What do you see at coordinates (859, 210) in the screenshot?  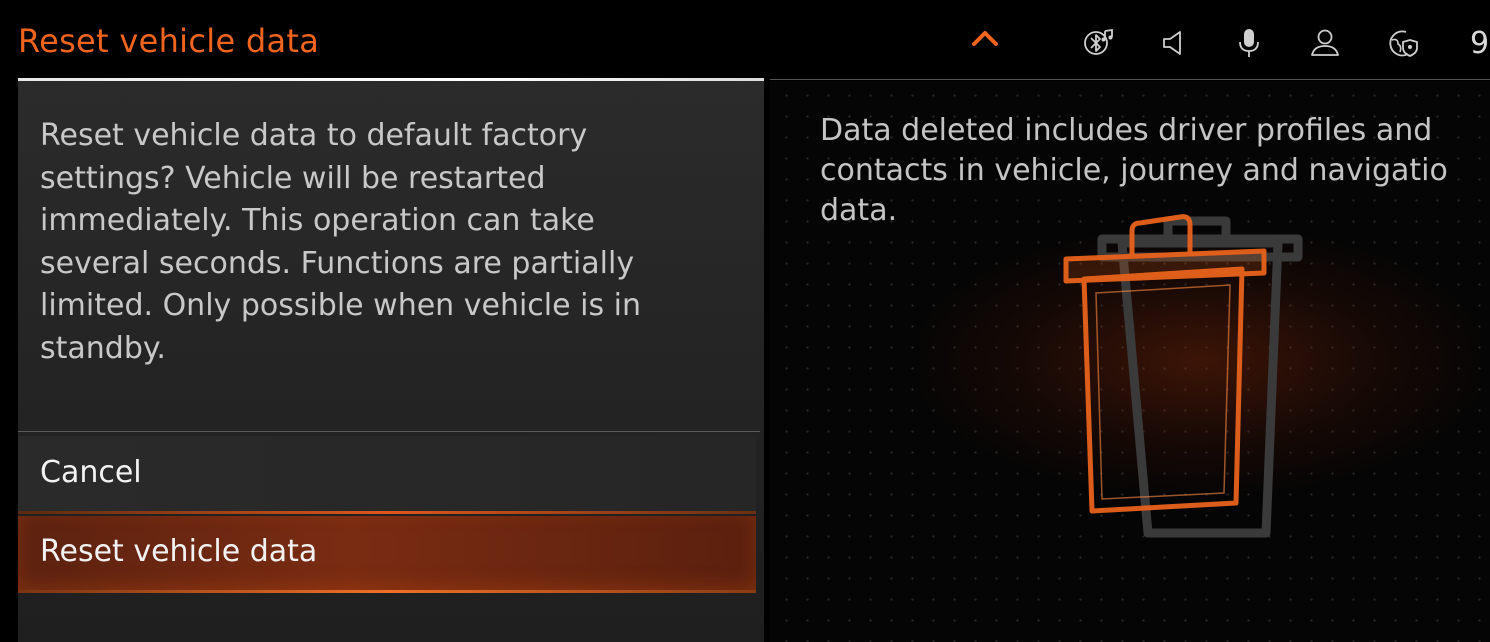 I see `description-line: data.` at bounding box center [859, 210].